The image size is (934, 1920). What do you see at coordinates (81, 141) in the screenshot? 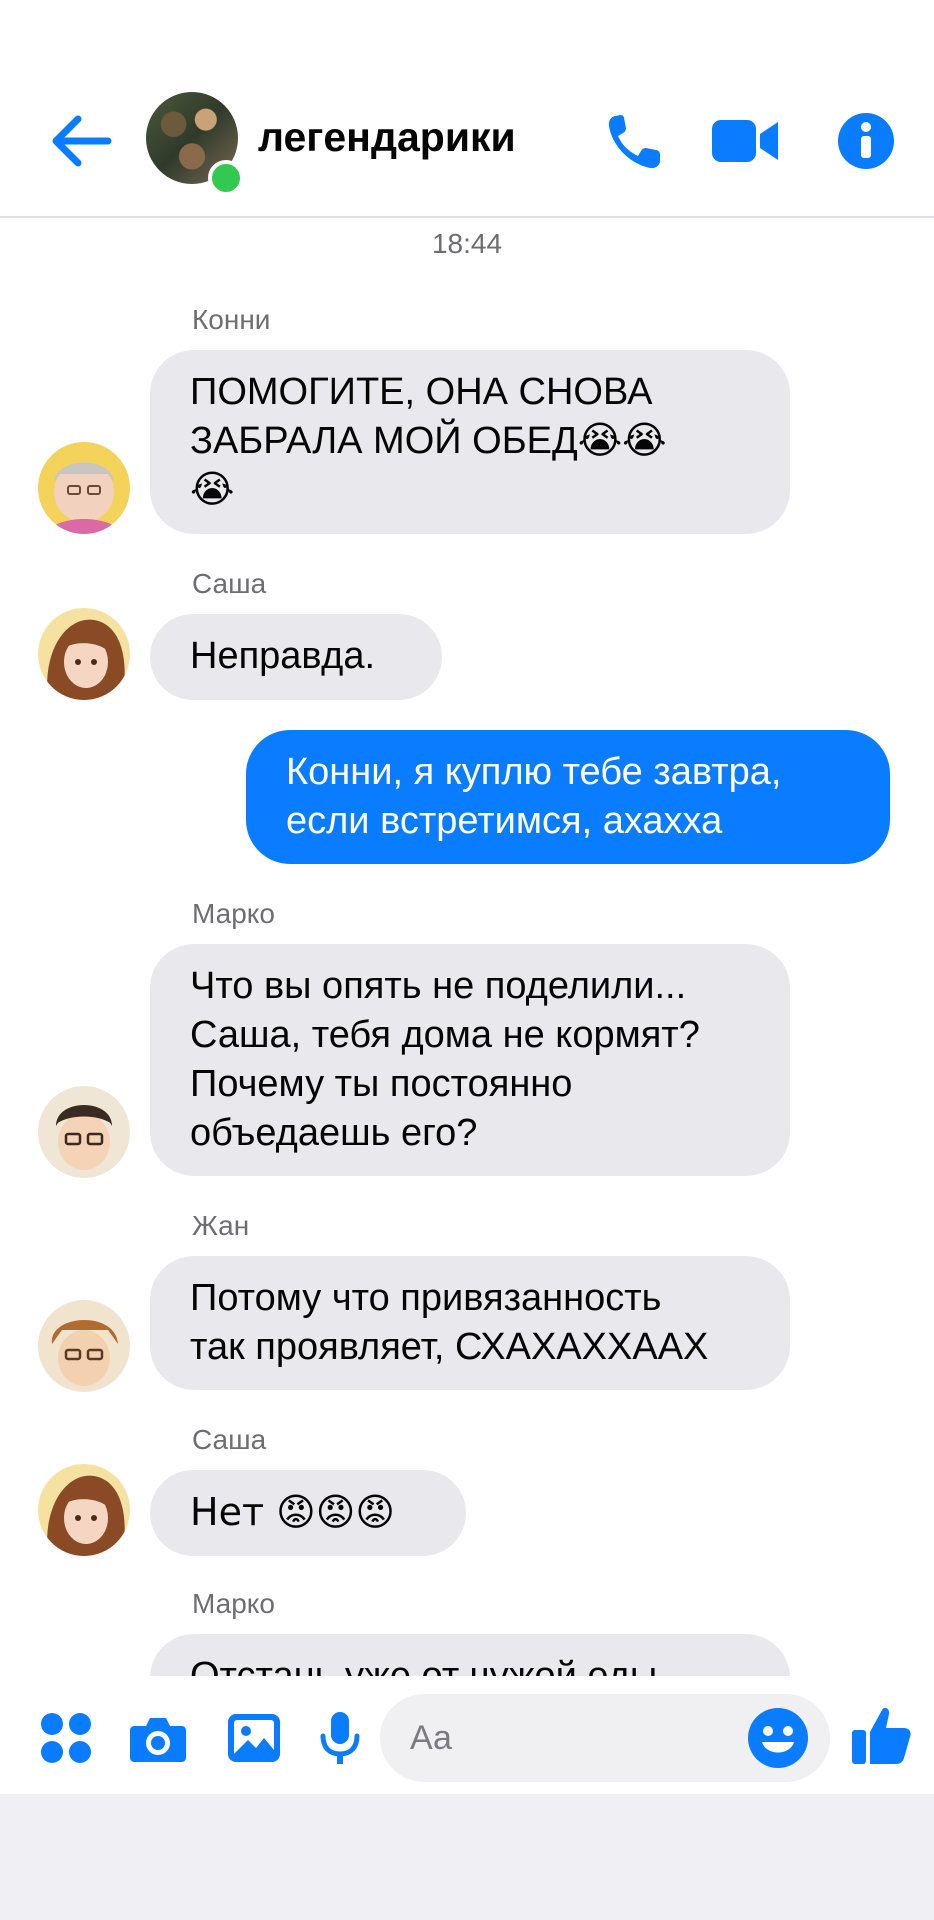
I see `arrow-left-icon` at bounding box center [81, 141].